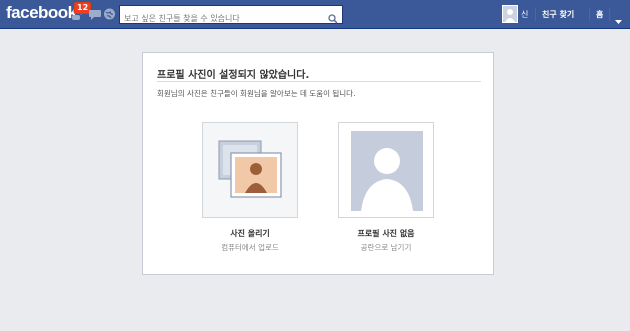  What do you see at coordinates (256, 93) in the screenshot?
I see `dialog-description: 회원님의 사진은 친구들이 회원님을 알아보는 데 도움이 됩니다.` at bounding box center [256, 93].